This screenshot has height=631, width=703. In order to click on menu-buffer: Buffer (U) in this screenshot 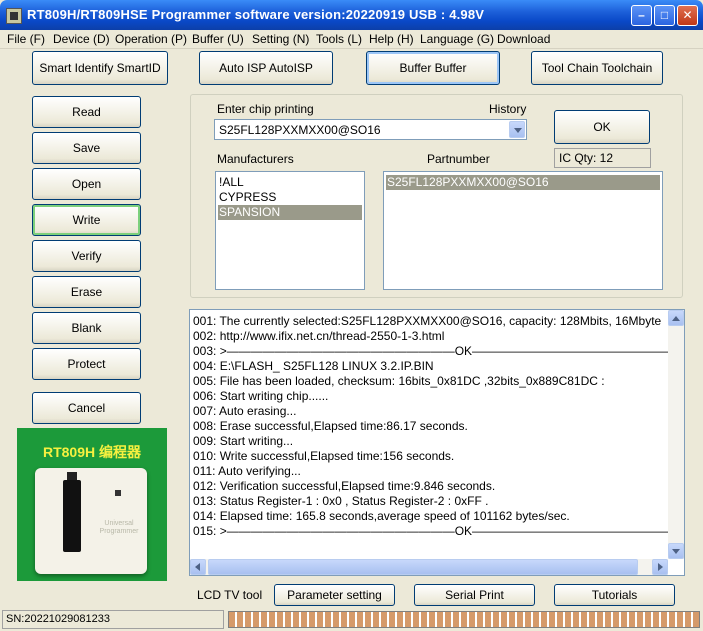, I will do `click(218, 39)`.